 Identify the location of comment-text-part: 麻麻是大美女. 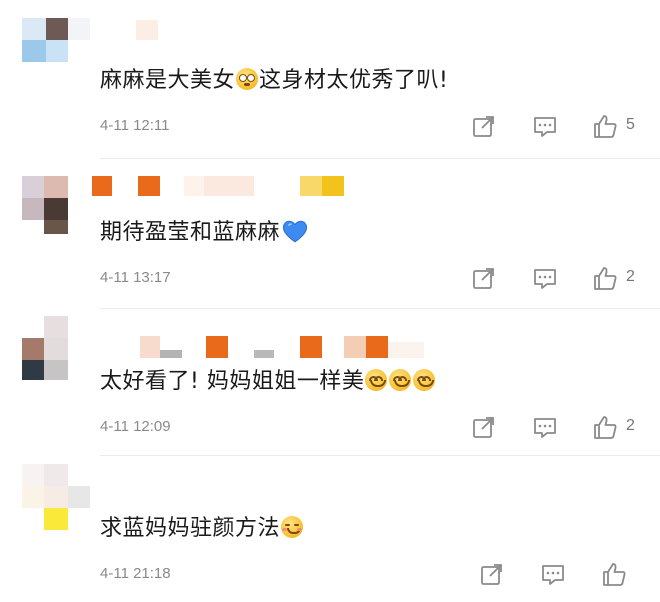
(168, 80).